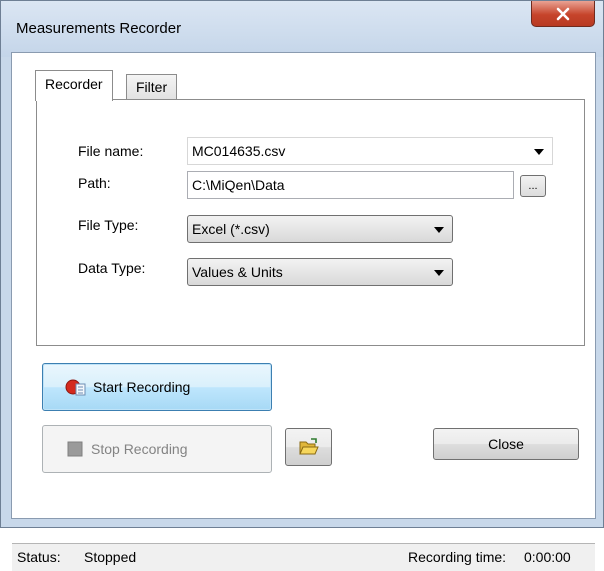 This screenshot has height=571, width=604. I want to click on file-type-label: File Type:, so click(108, 225).